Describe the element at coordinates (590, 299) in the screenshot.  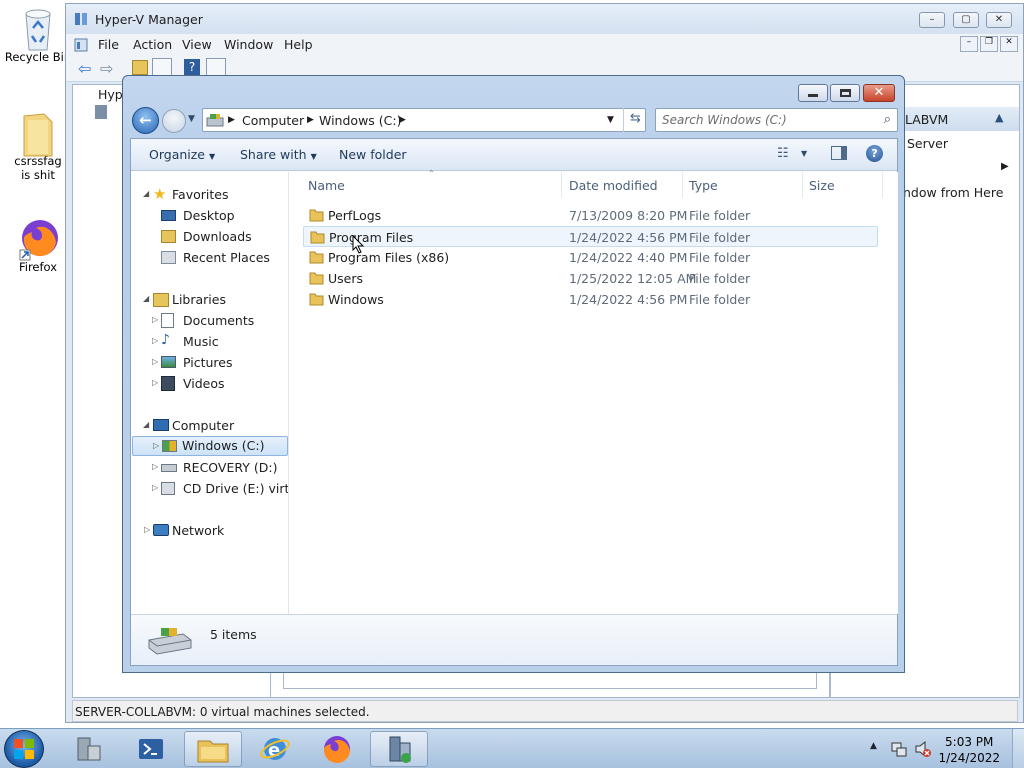
I see `file-row: Windows 1/24/2022 4:56 PM File folder` at that location.